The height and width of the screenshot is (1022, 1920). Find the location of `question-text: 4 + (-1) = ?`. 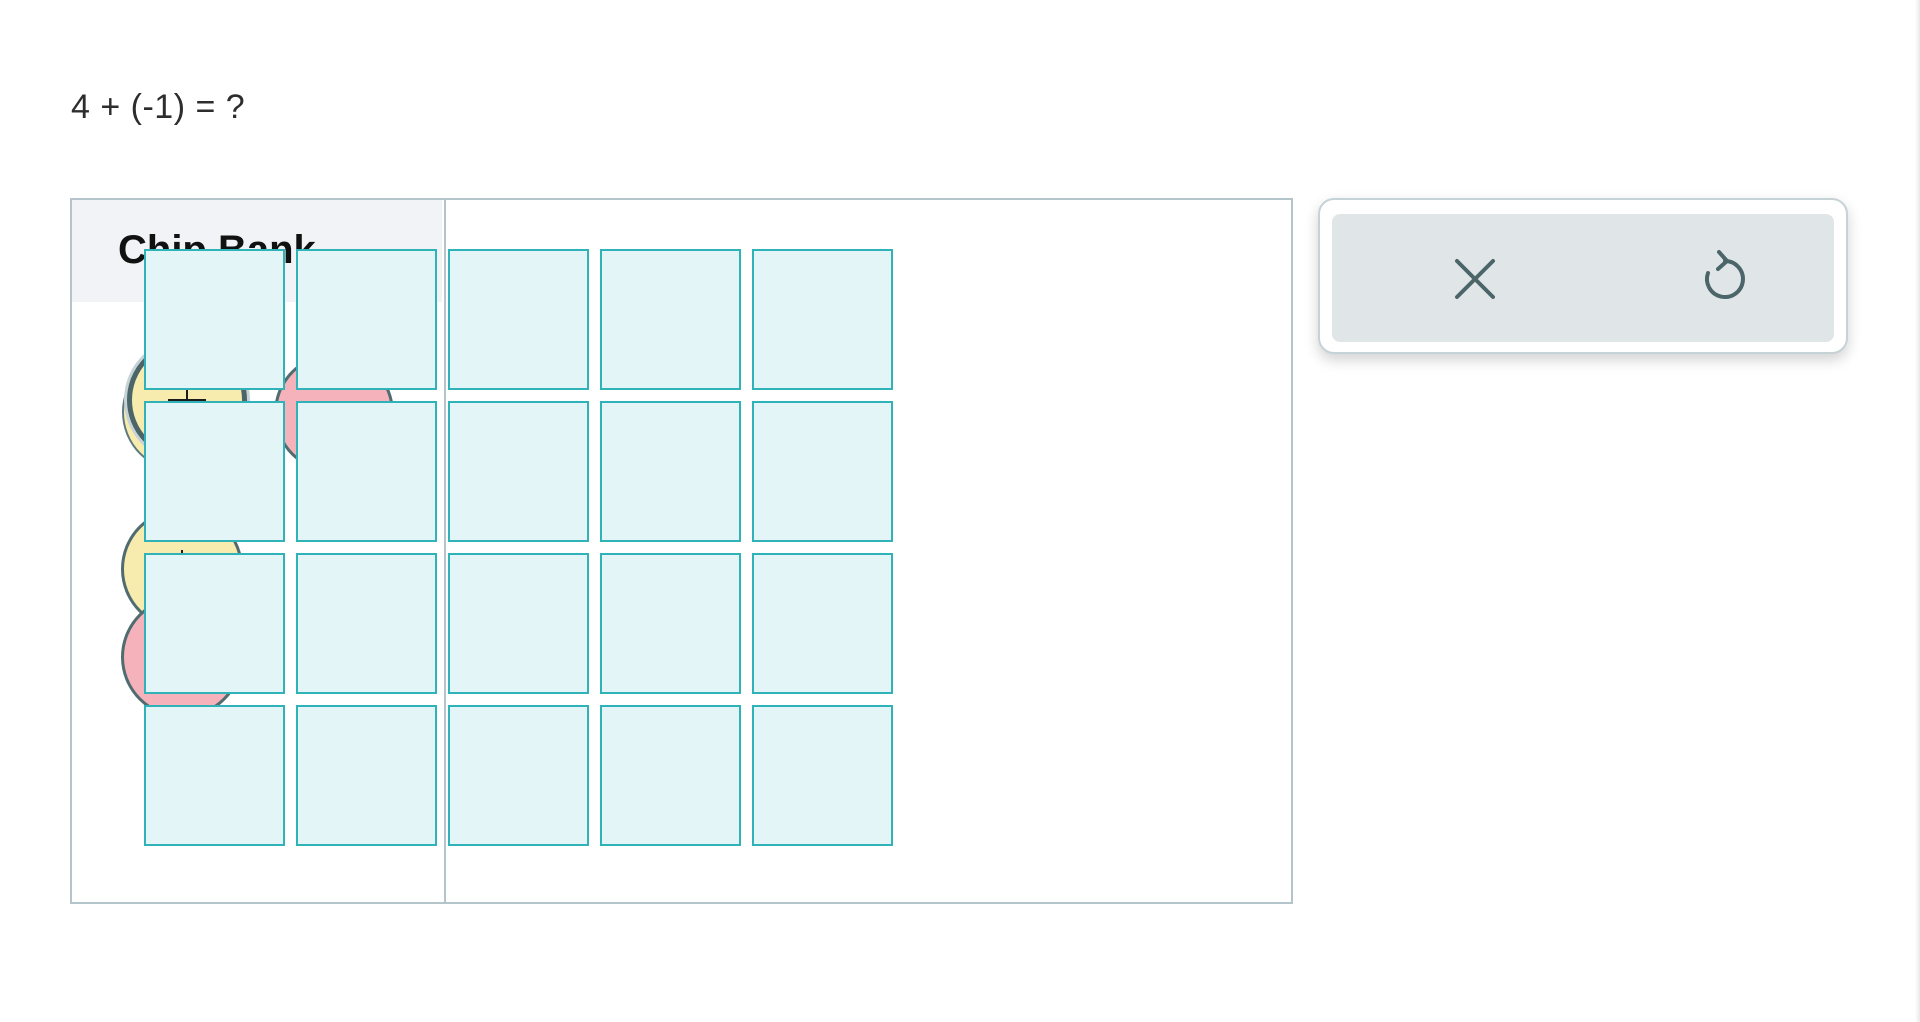

question-text: 4 + (-1) = ? is located at coordinates (158, 107).